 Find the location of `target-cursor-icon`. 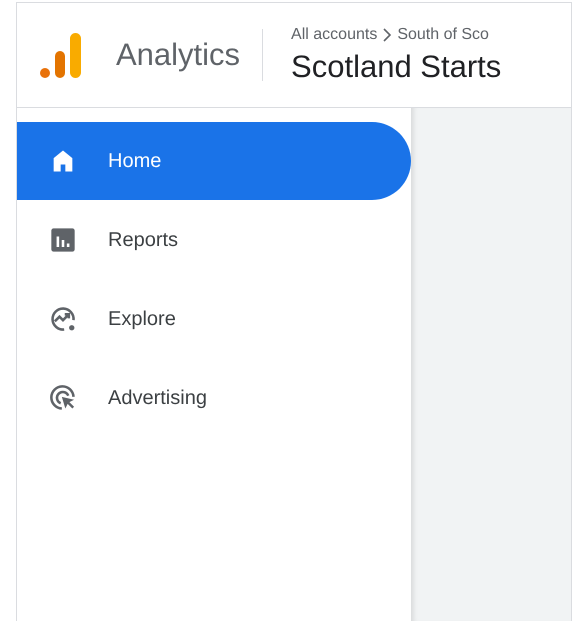

target-cursor-icon is located at coordinates (62, 398).